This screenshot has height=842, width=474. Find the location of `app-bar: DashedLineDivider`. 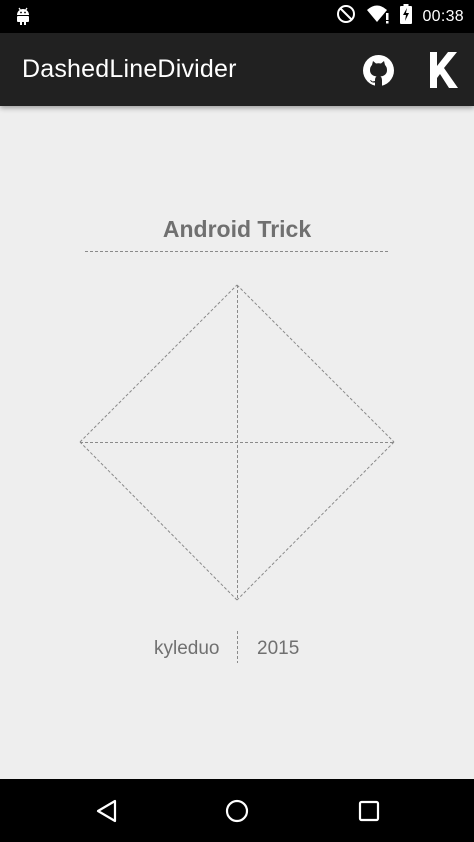

app-bar: DashedLineDivider is located at coordinates (237, 69).